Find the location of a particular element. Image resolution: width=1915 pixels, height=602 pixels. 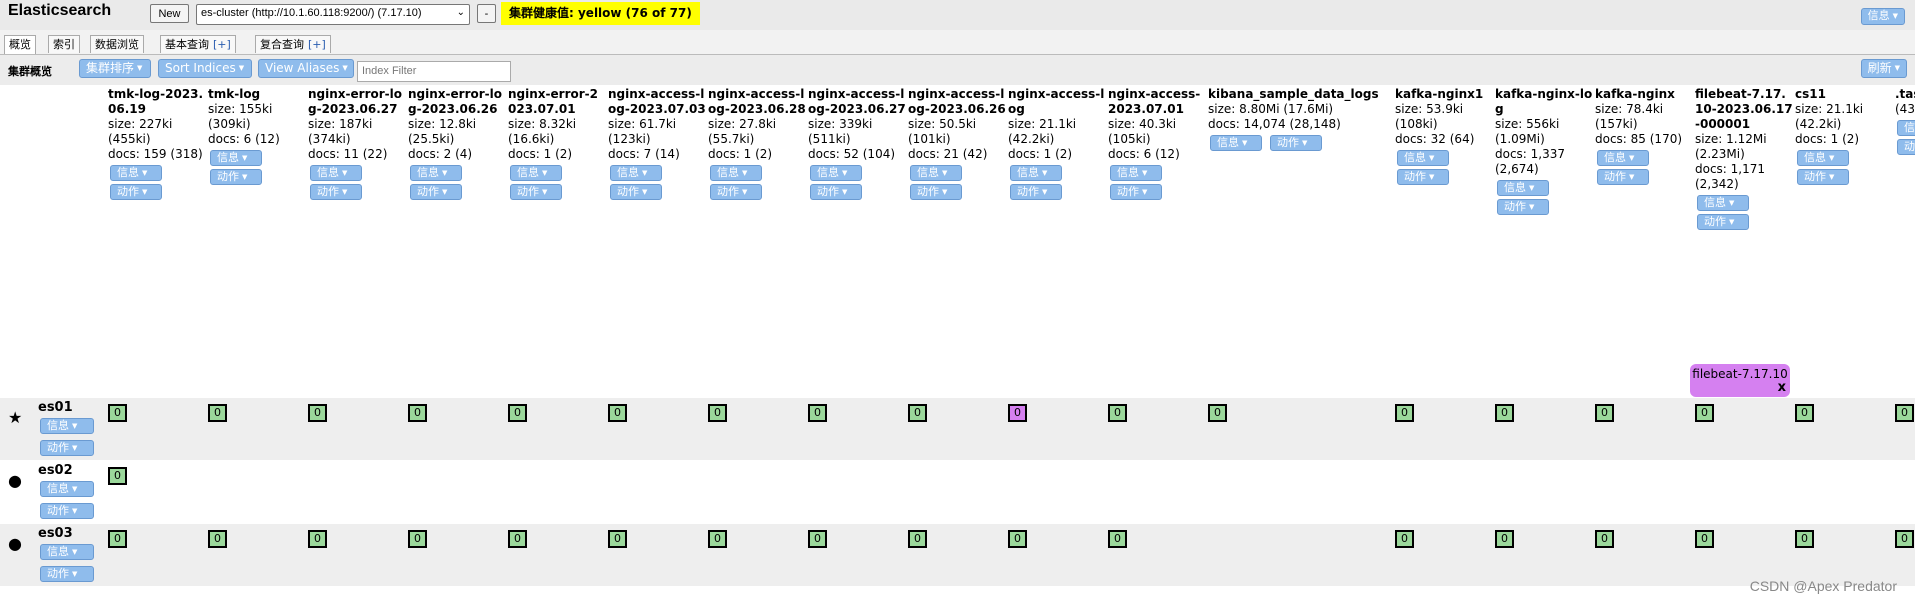

index-name: nginx-access-log-2023.06.27 is located at coordinates (857, 101).